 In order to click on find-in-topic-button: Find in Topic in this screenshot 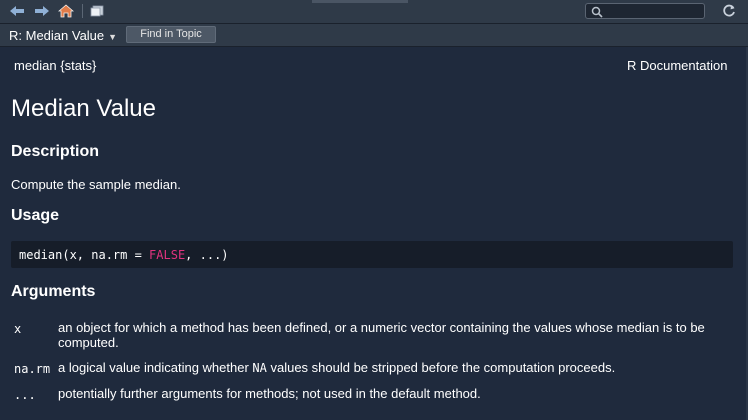, I will do `click(171, 34)`.